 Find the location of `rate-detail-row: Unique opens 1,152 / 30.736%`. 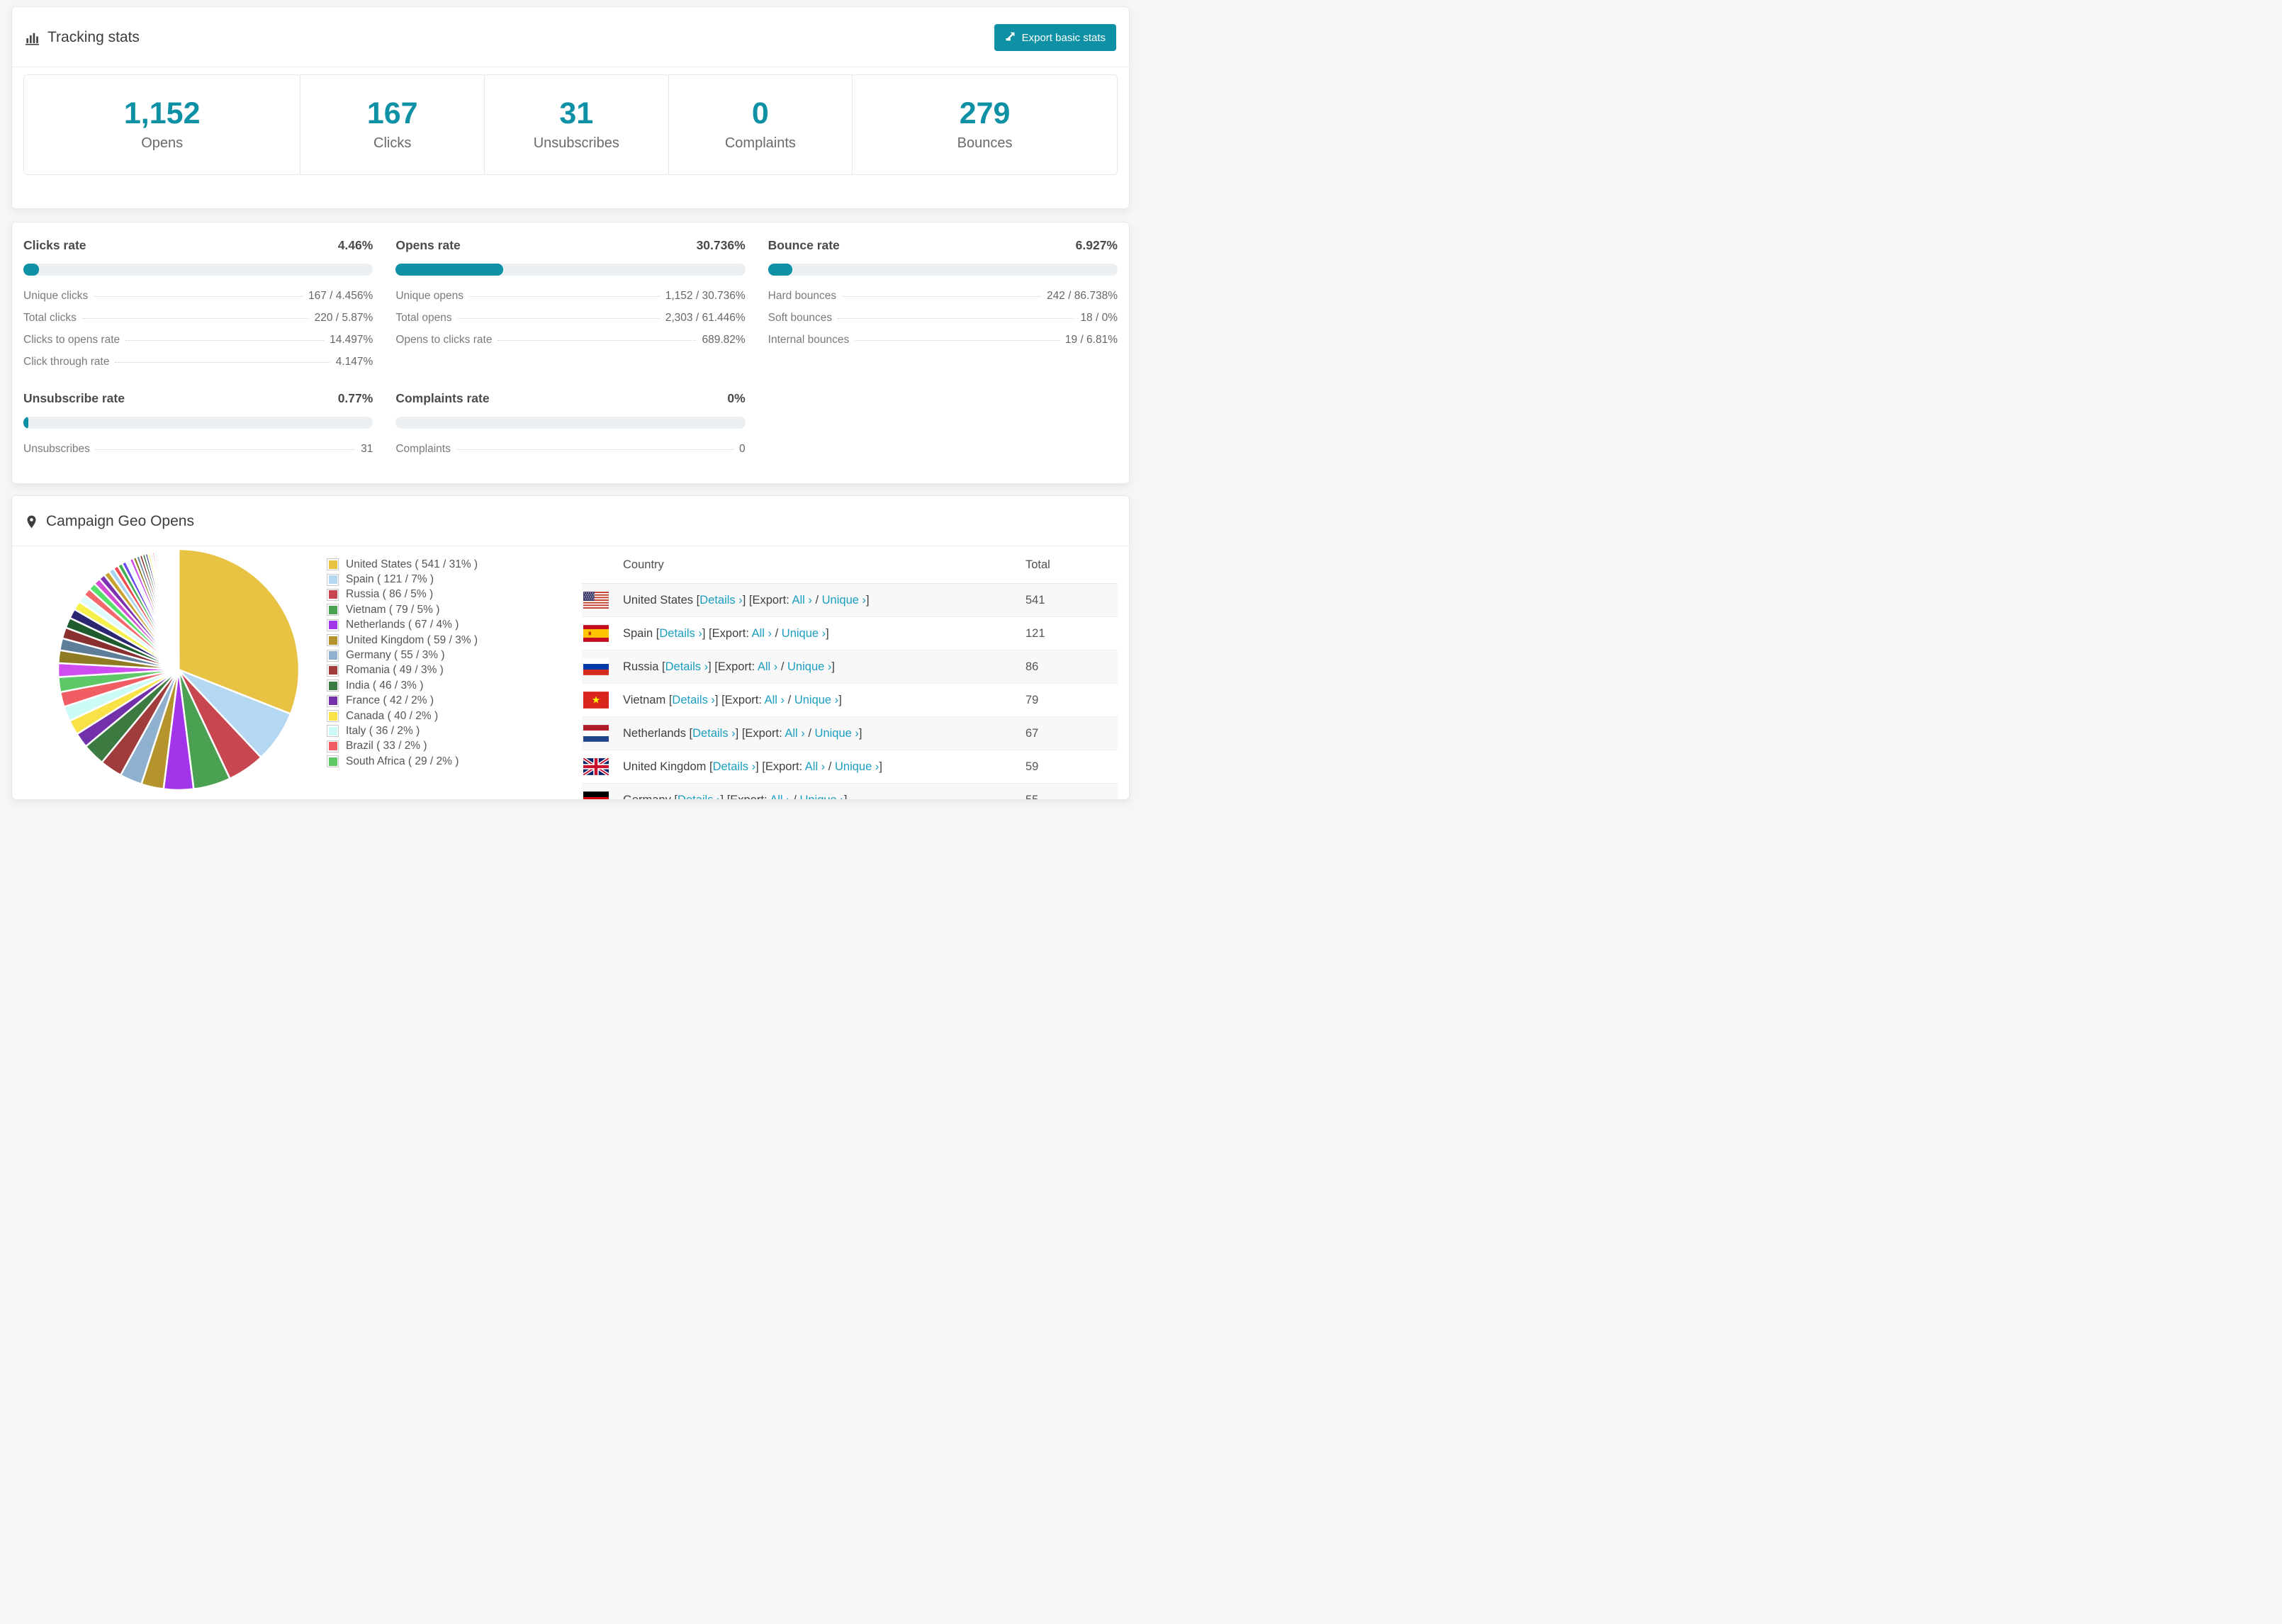

rate-detail-row: Unique opens 1,152 / 30.736% is located at coordinates (570, 296).